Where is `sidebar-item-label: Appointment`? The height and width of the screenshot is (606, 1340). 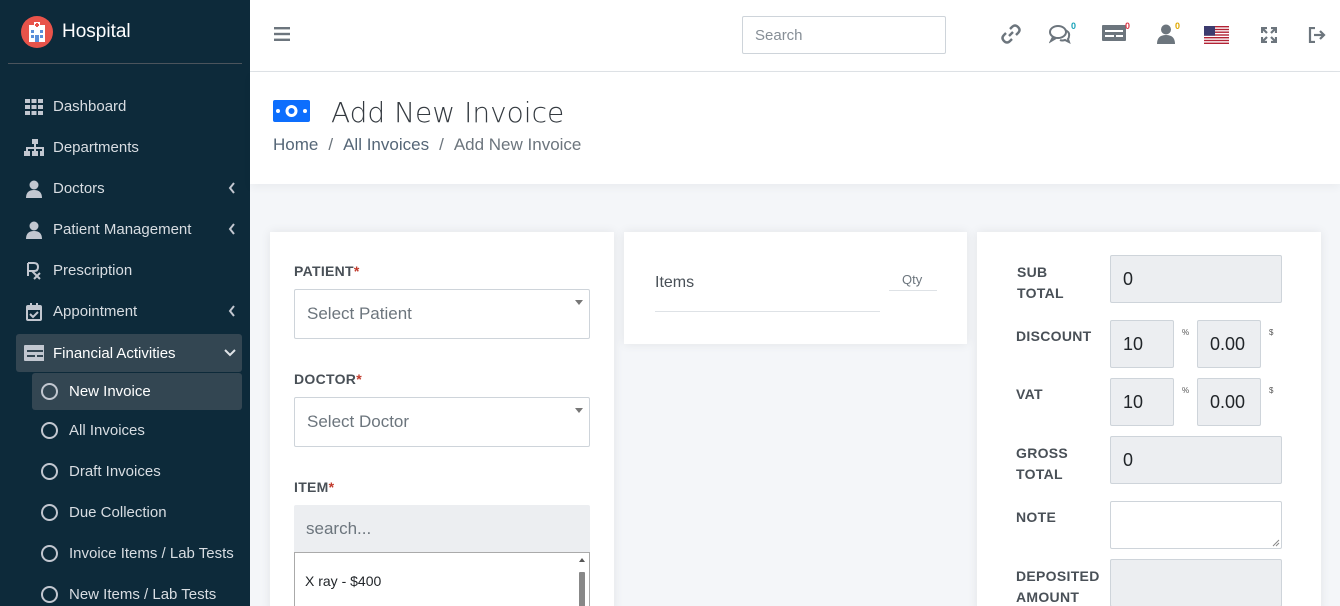
sidebar-item-label: Appointment is located at coordinates (95, 311).